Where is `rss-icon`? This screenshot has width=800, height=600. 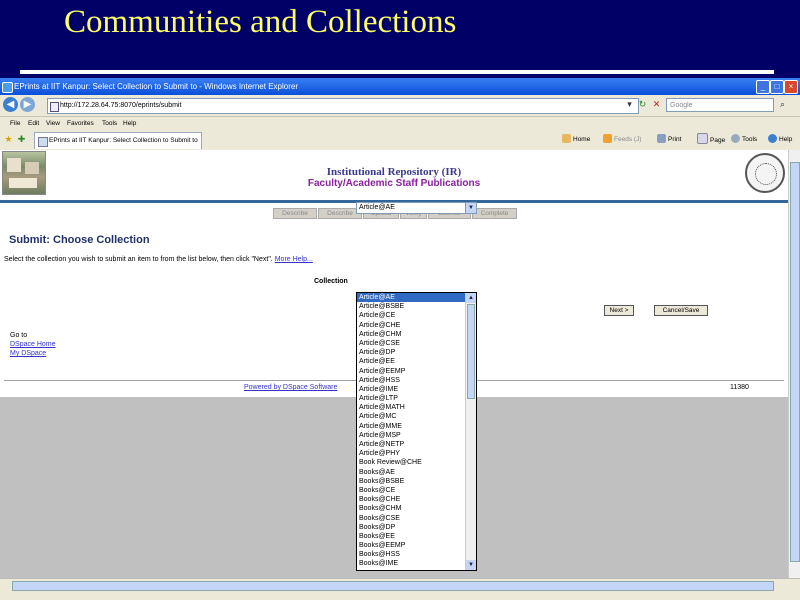
rss-icon is located at coordinates (607, 138).